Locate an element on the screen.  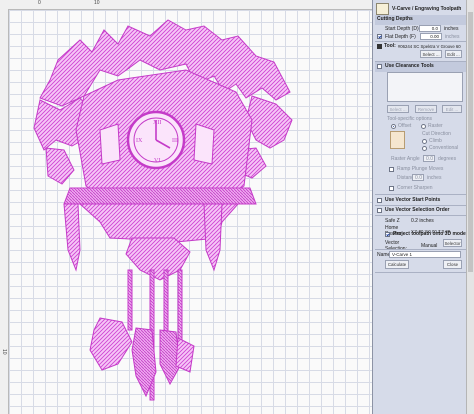
conventional-option: Conventional is located at coordinates (440, 148).